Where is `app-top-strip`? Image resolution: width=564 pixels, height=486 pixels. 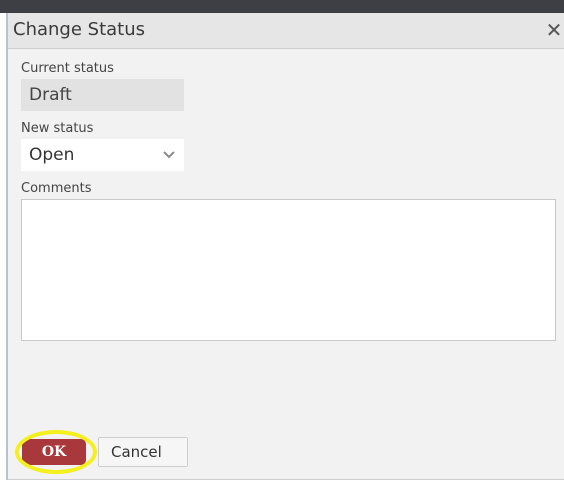 app-top-strip is located at coordinates (282, 6).